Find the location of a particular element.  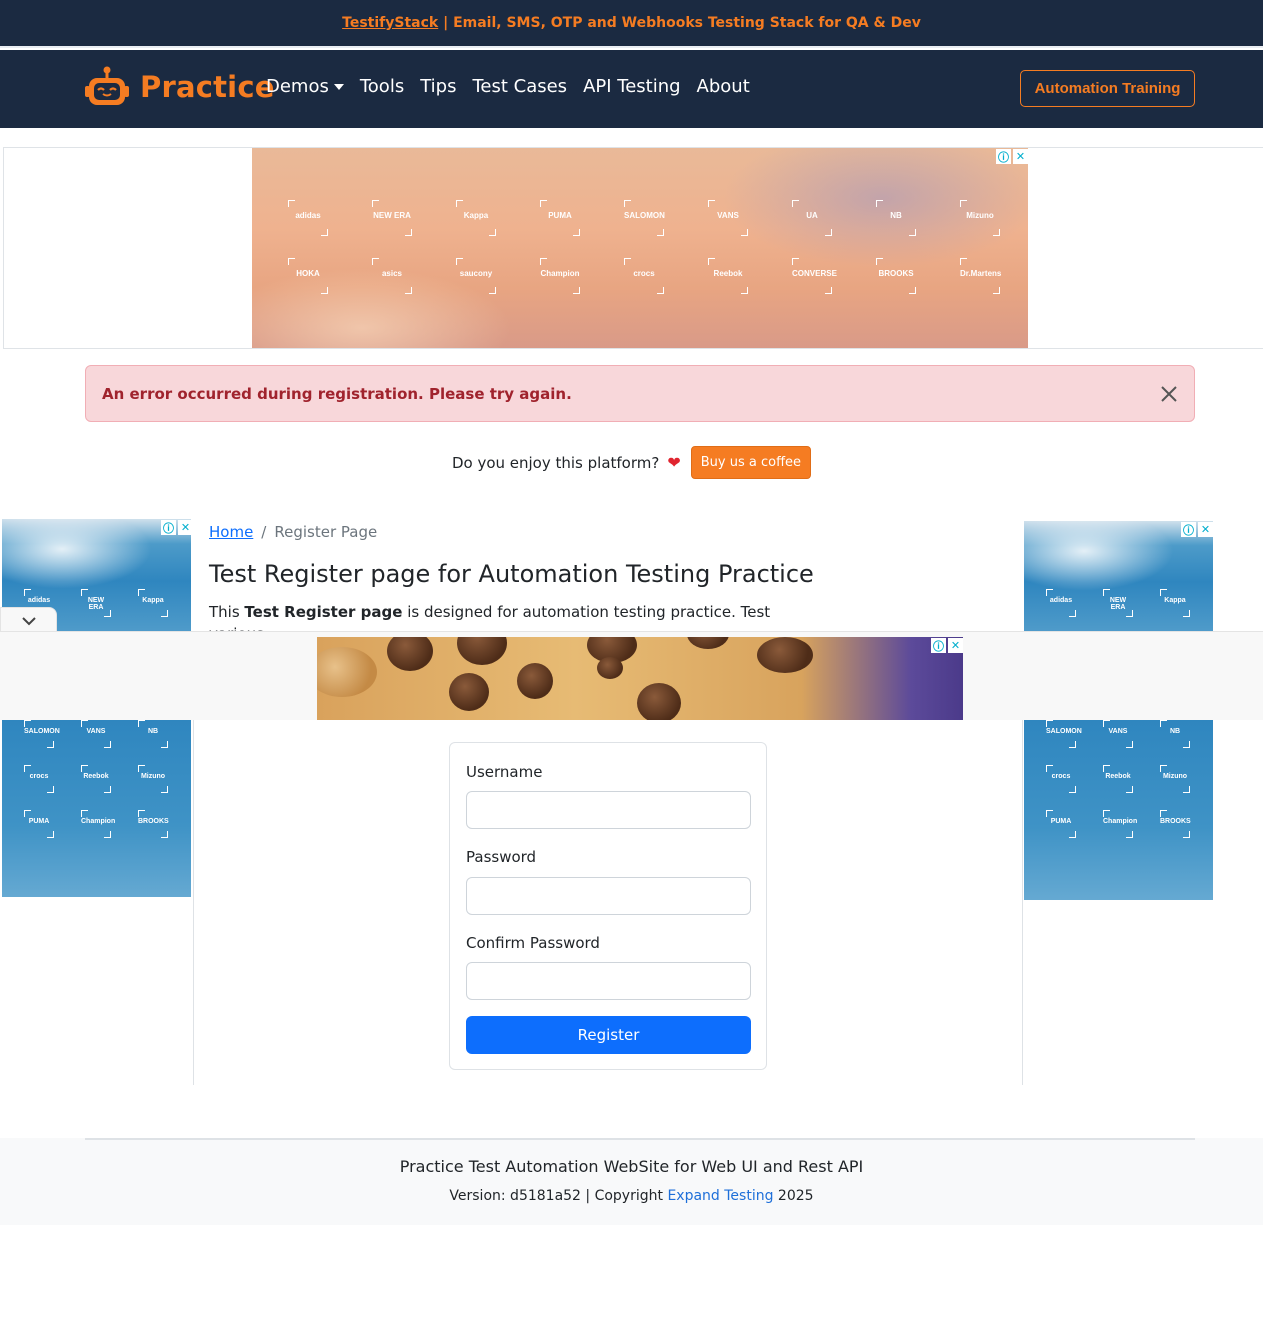

brand-name: Practice is located at coordinates (207, 87).